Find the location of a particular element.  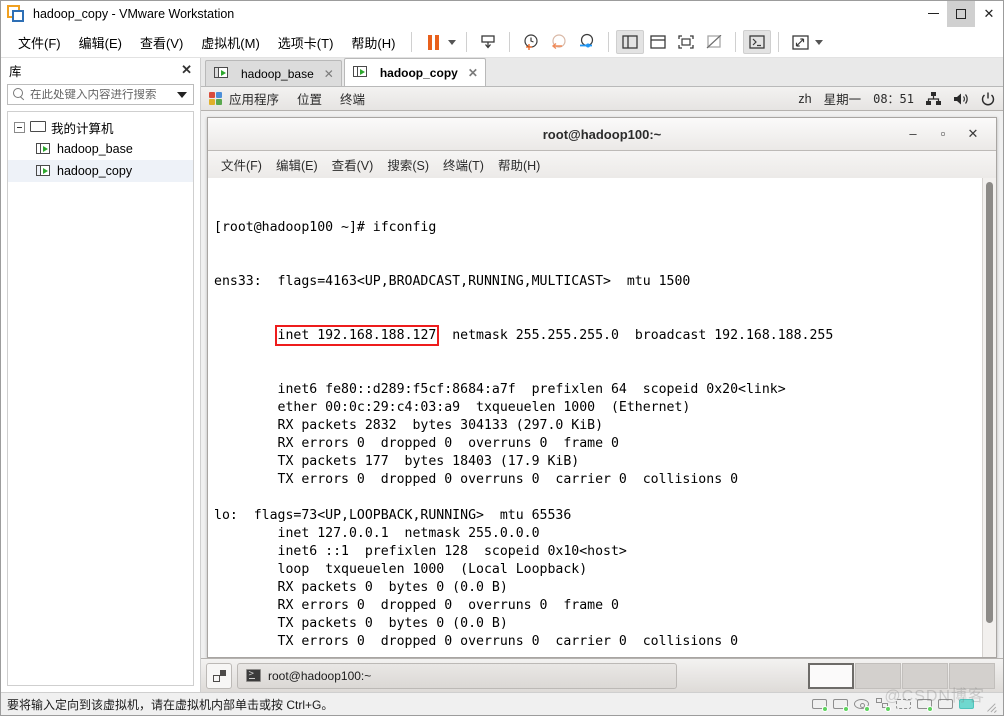

network-adapter-icon is located at coordinates (883, 704).